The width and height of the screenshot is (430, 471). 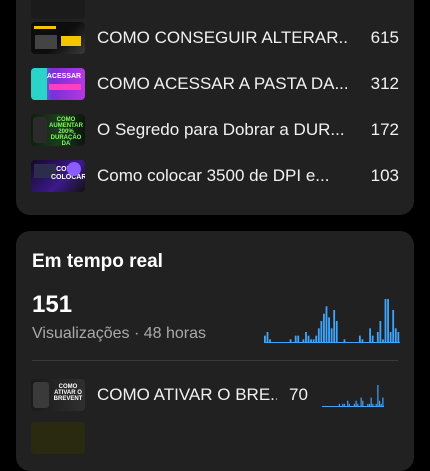 I want to click on video-views: 172, so click(x=384, y=129).